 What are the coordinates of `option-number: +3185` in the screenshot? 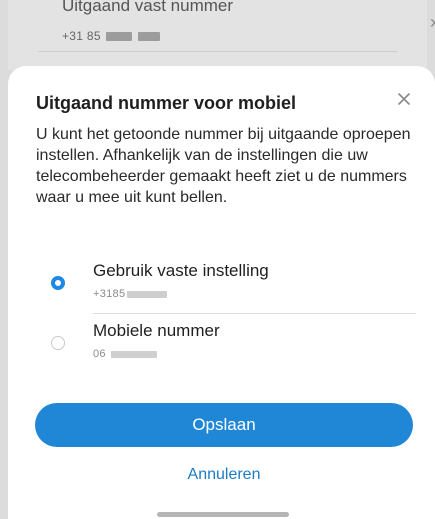 It's located at (130, 294).